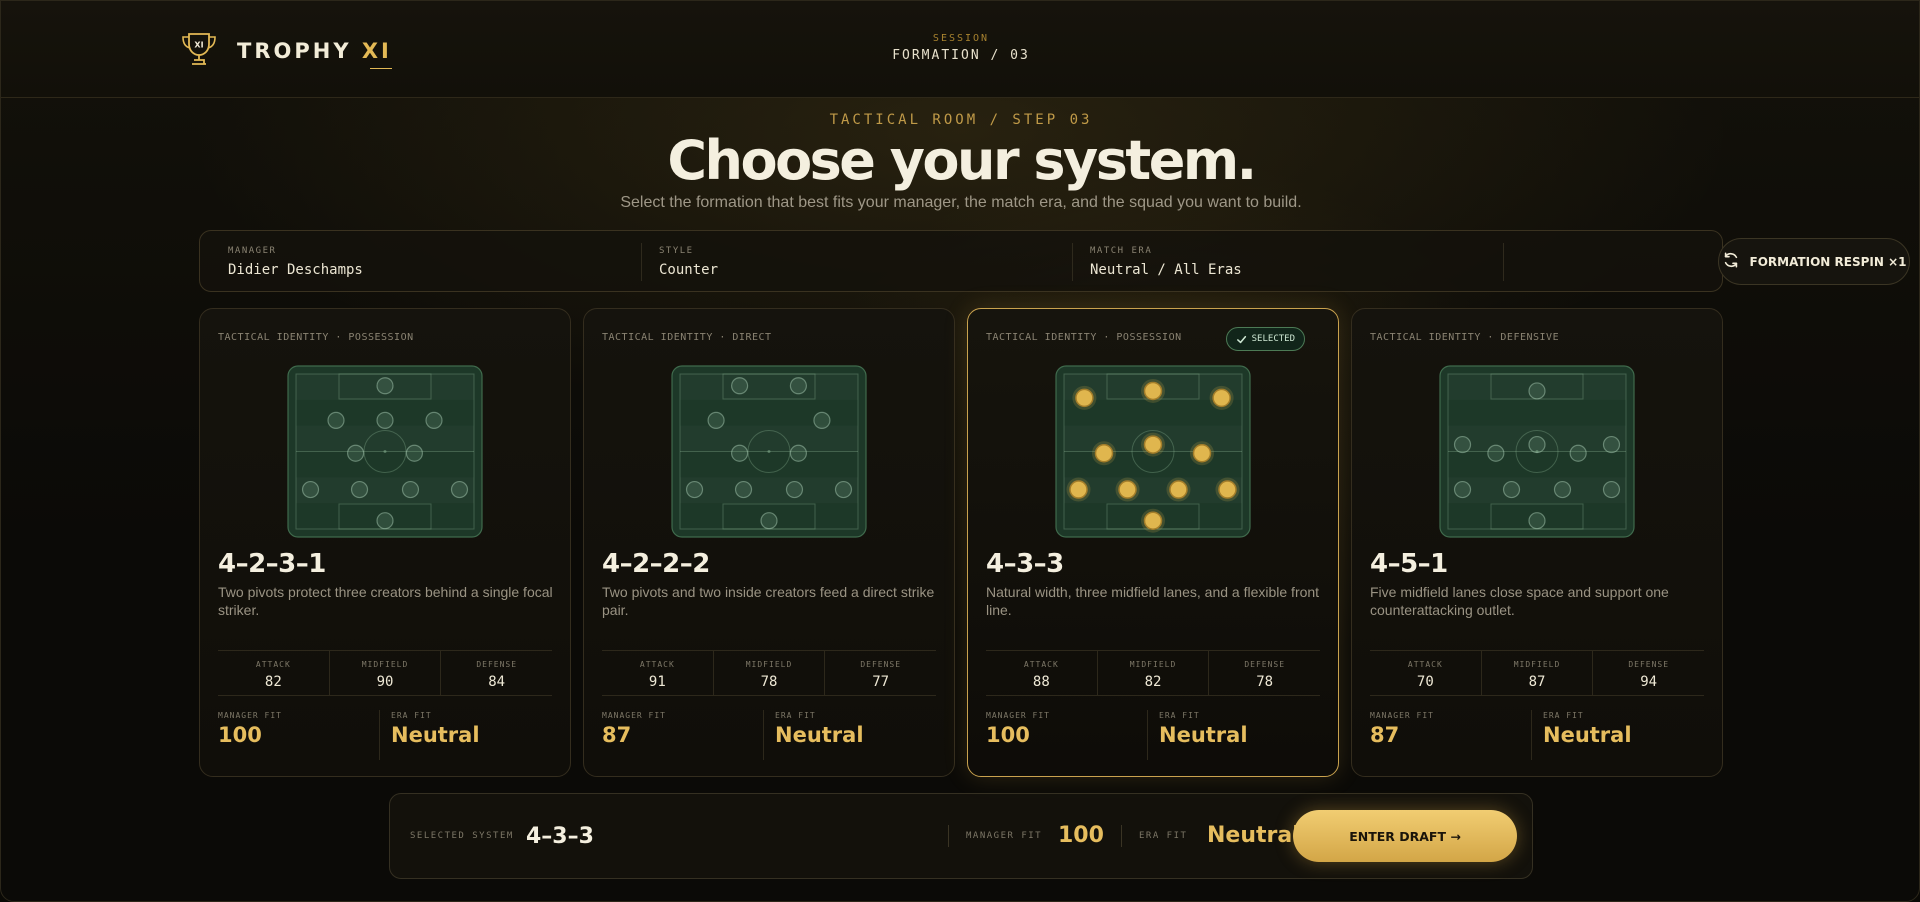 This screenshot has width=1920, height=902. What do you see at coordinates (961, 120) in the screenshot?
I see `page-eyebrow: TACTICAL ROOM / STEP 03` at bounding box center [961, 120].